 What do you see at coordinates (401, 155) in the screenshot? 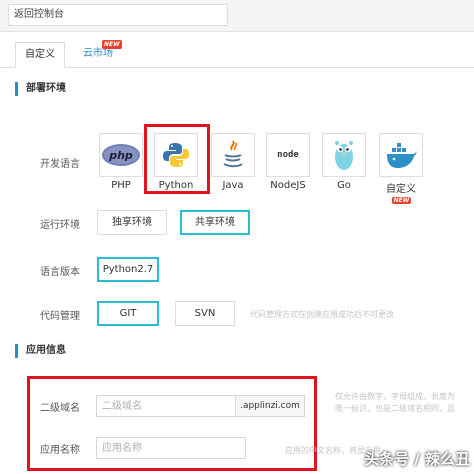
I see `docker-whale-icon` at bounding box center [401, 155].